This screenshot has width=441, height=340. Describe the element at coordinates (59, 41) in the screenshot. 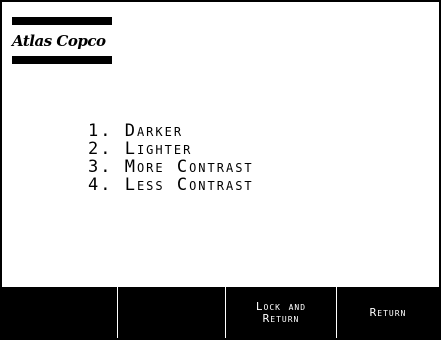

I see `logo-wordmark: Atlas Copco` at that location.